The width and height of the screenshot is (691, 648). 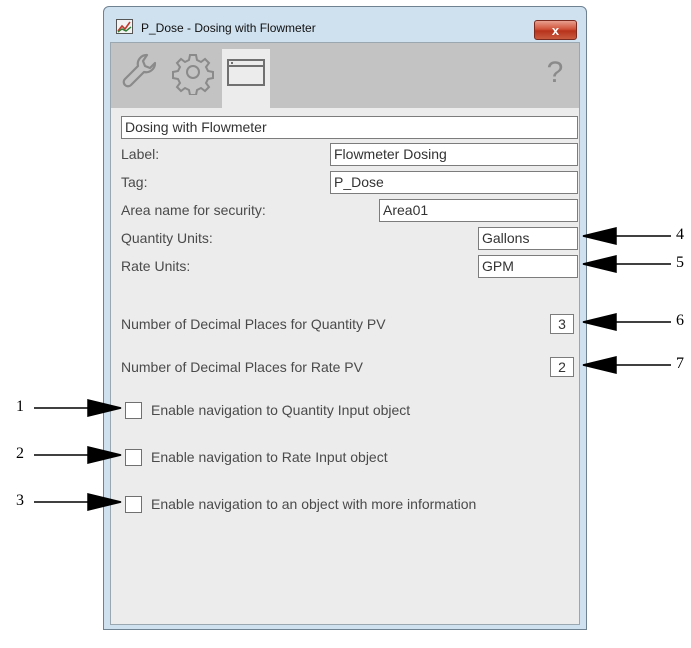 What do you see at coordinates (478, 210) in the screenshot?
I see `area-field: Area01` at bounding box center [478, 210].